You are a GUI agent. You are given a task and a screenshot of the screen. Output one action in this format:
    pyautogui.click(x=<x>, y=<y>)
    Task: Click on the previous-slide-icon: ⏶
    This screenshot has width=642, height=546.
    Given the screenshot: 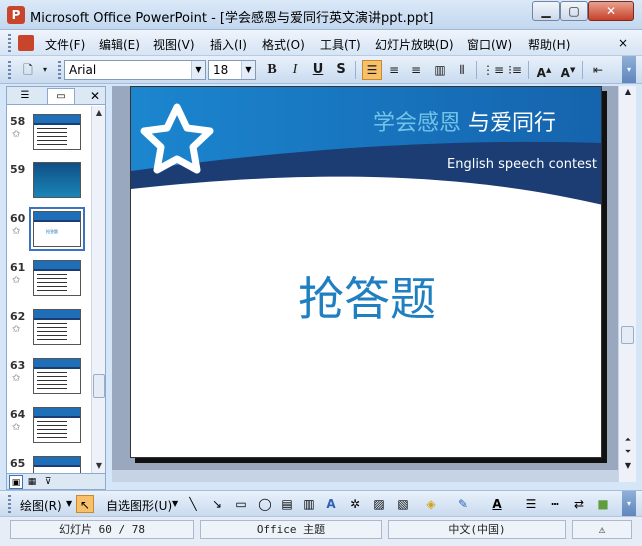 What is the action you would take?
    pyautogui.click(x=628, y=440)
    